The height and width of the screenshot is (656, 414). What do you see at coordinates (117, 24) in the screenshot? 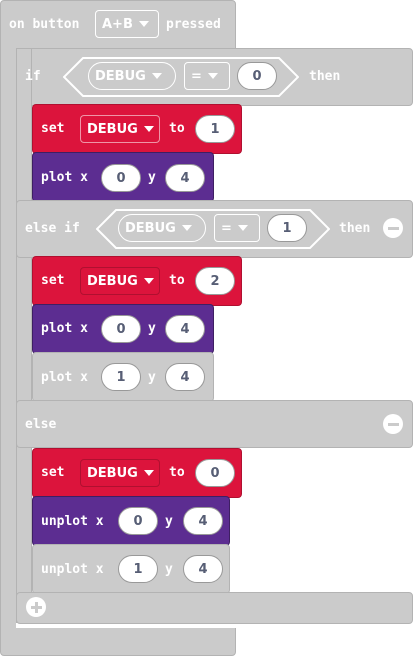
I see `button-value: A+B` at bounding box center [117, 24].